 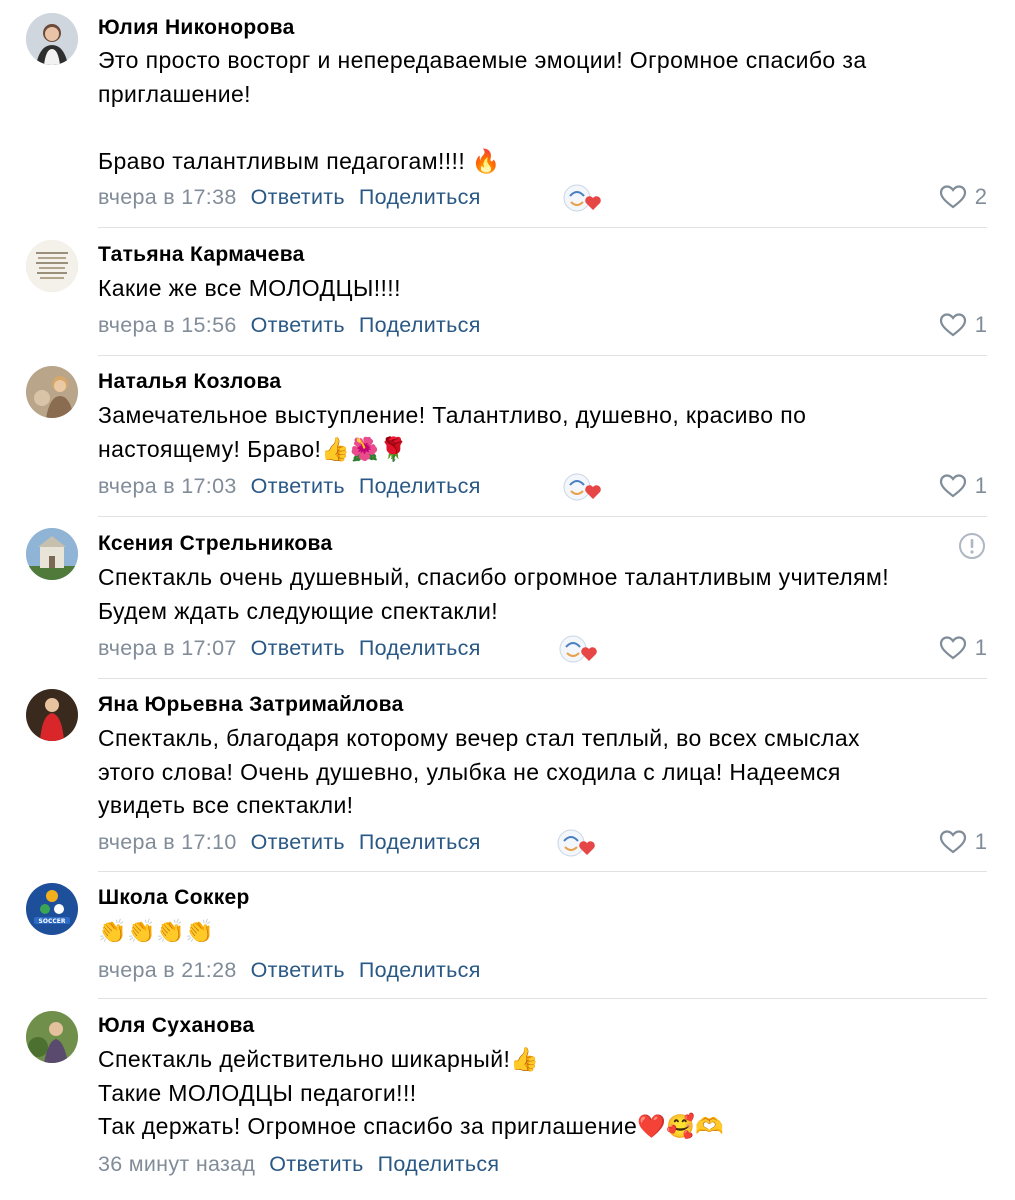 I want to click on comment-meta: вчера в 15:56 Ответить Поделиться, so click(x=289, y=325).